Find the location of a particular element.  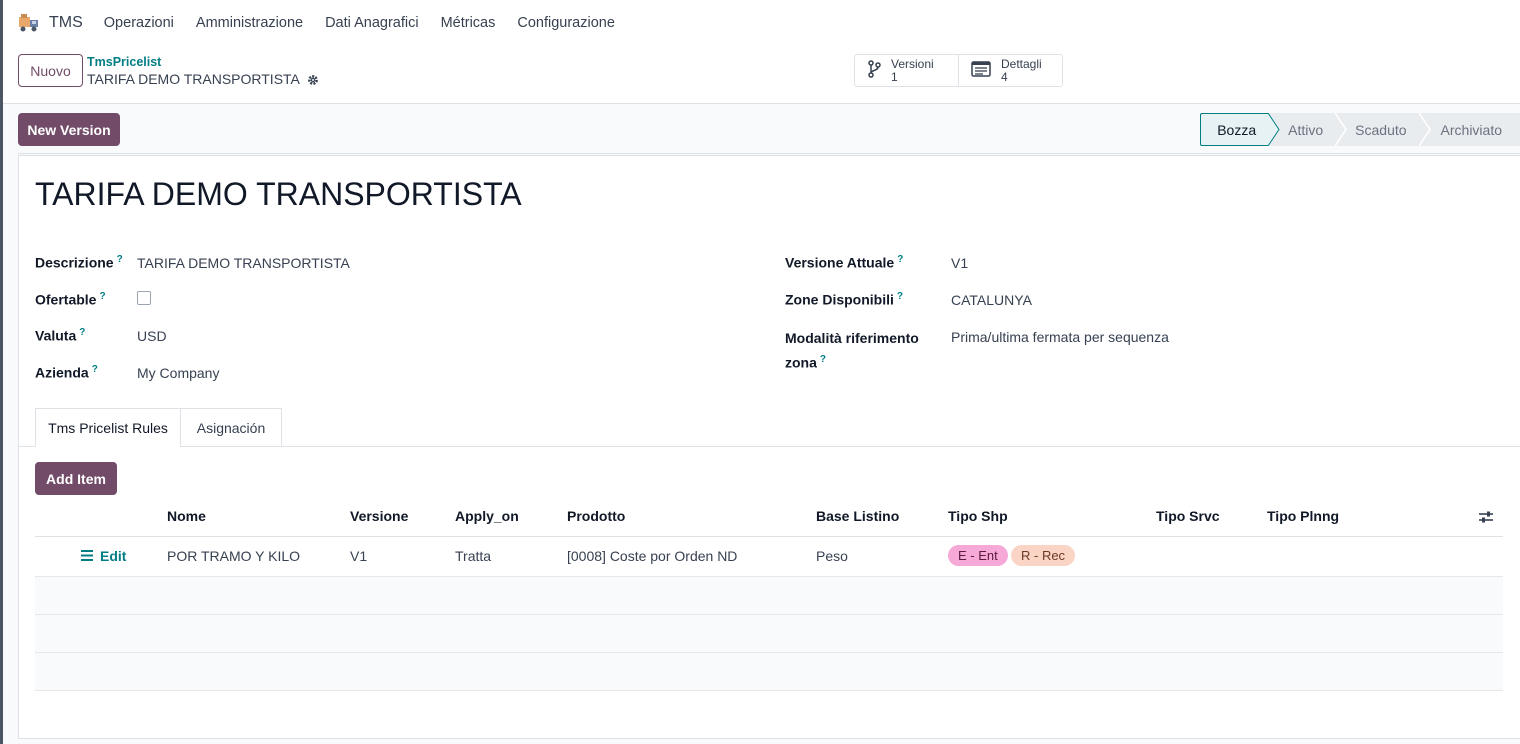

column-header-prodotto: Prodotto is located at coordinates (596, 516).